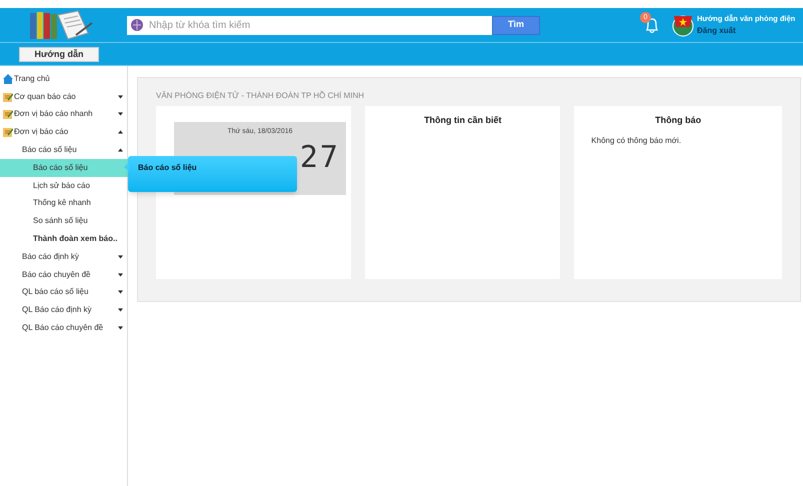 Image resolution: width=803 pixels, height=486 pixels. What do you see at coordinates (678, 120) in the screenshot?
I see `card-title: Thông báo` at bounding box center [678, 120].